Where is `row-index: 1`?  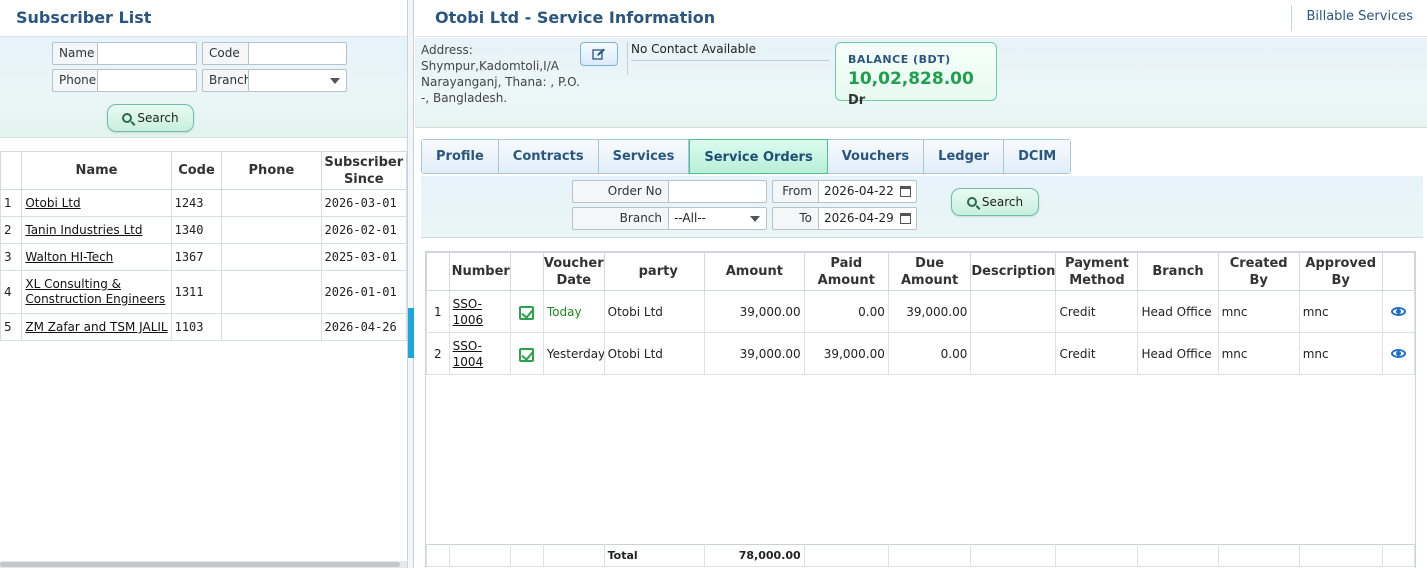 row-index: 1 is located at coordinates (11, 203).